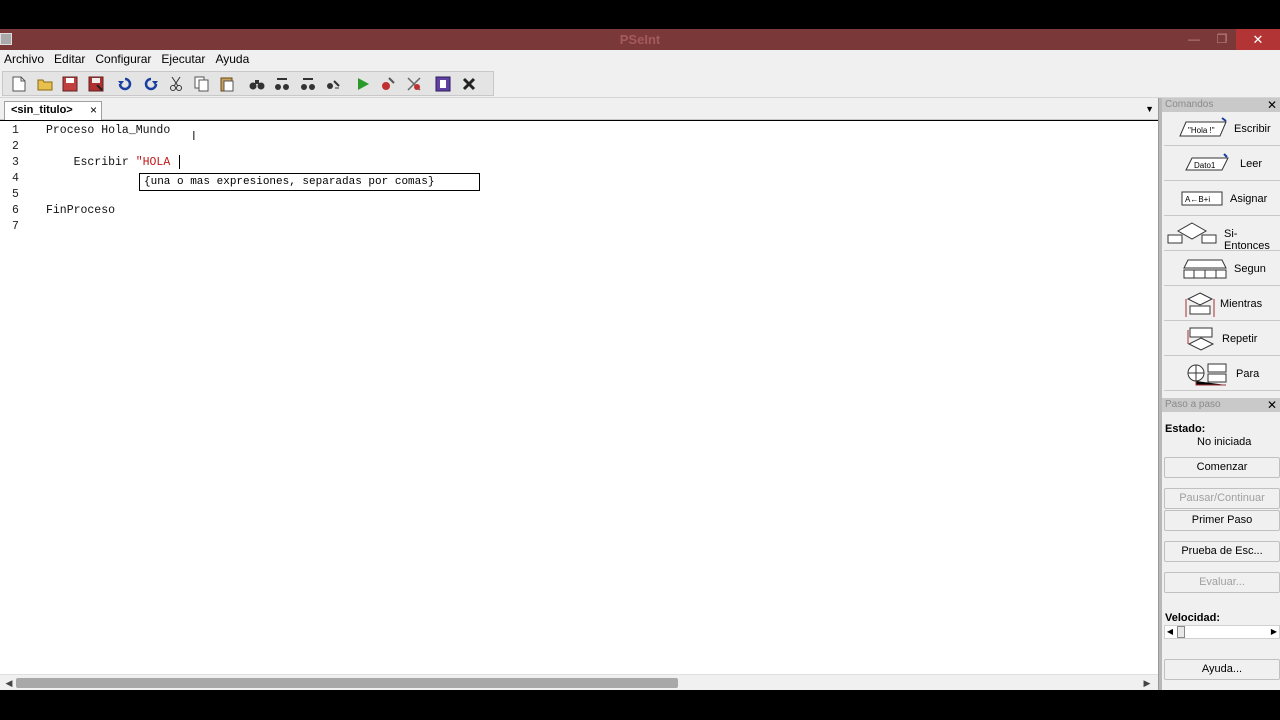 Image resolution: width=1280 pixels, height=720 pixels. Describe the element at coordinates (233, 59) in the screenshot. I see `menu-ayuda: Ayuda` at that location.